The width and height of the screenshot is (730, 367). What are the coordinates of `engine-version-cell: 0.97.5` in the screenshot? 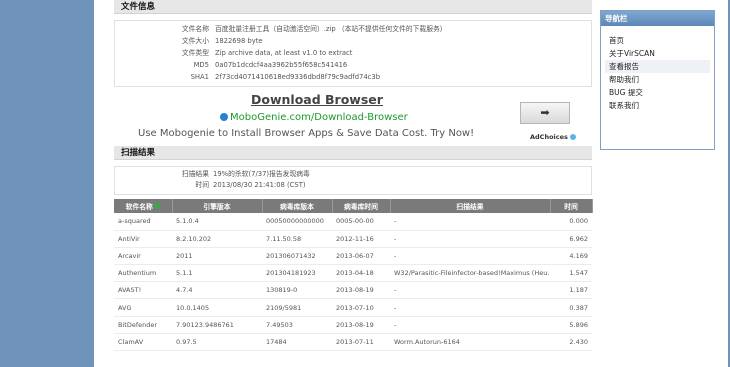 It's located at (217, 342).